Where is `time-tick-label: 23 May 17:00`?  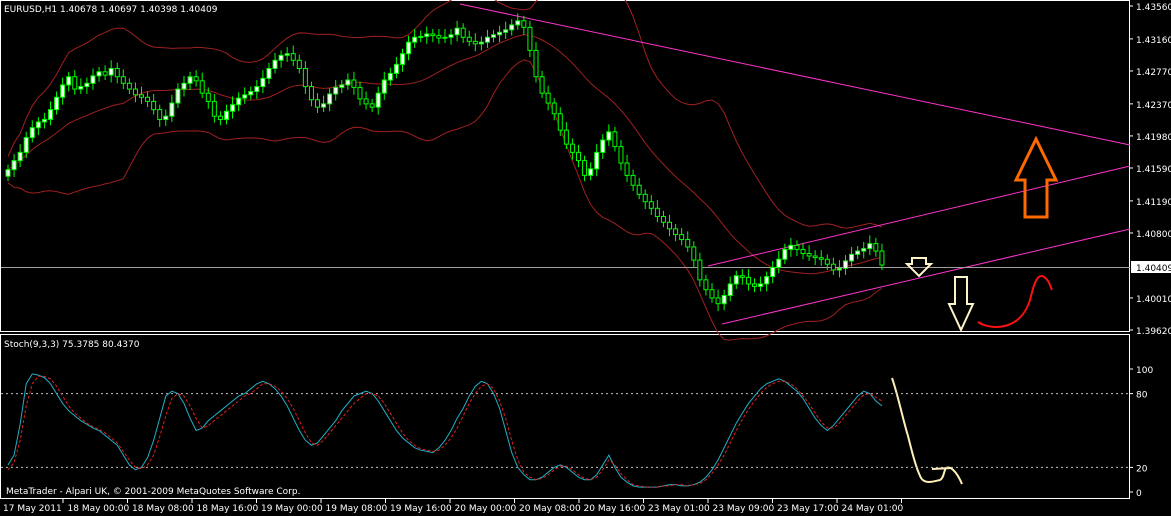 time-tick-label: 23 May 17:00 is located at coordinates (808, 509).